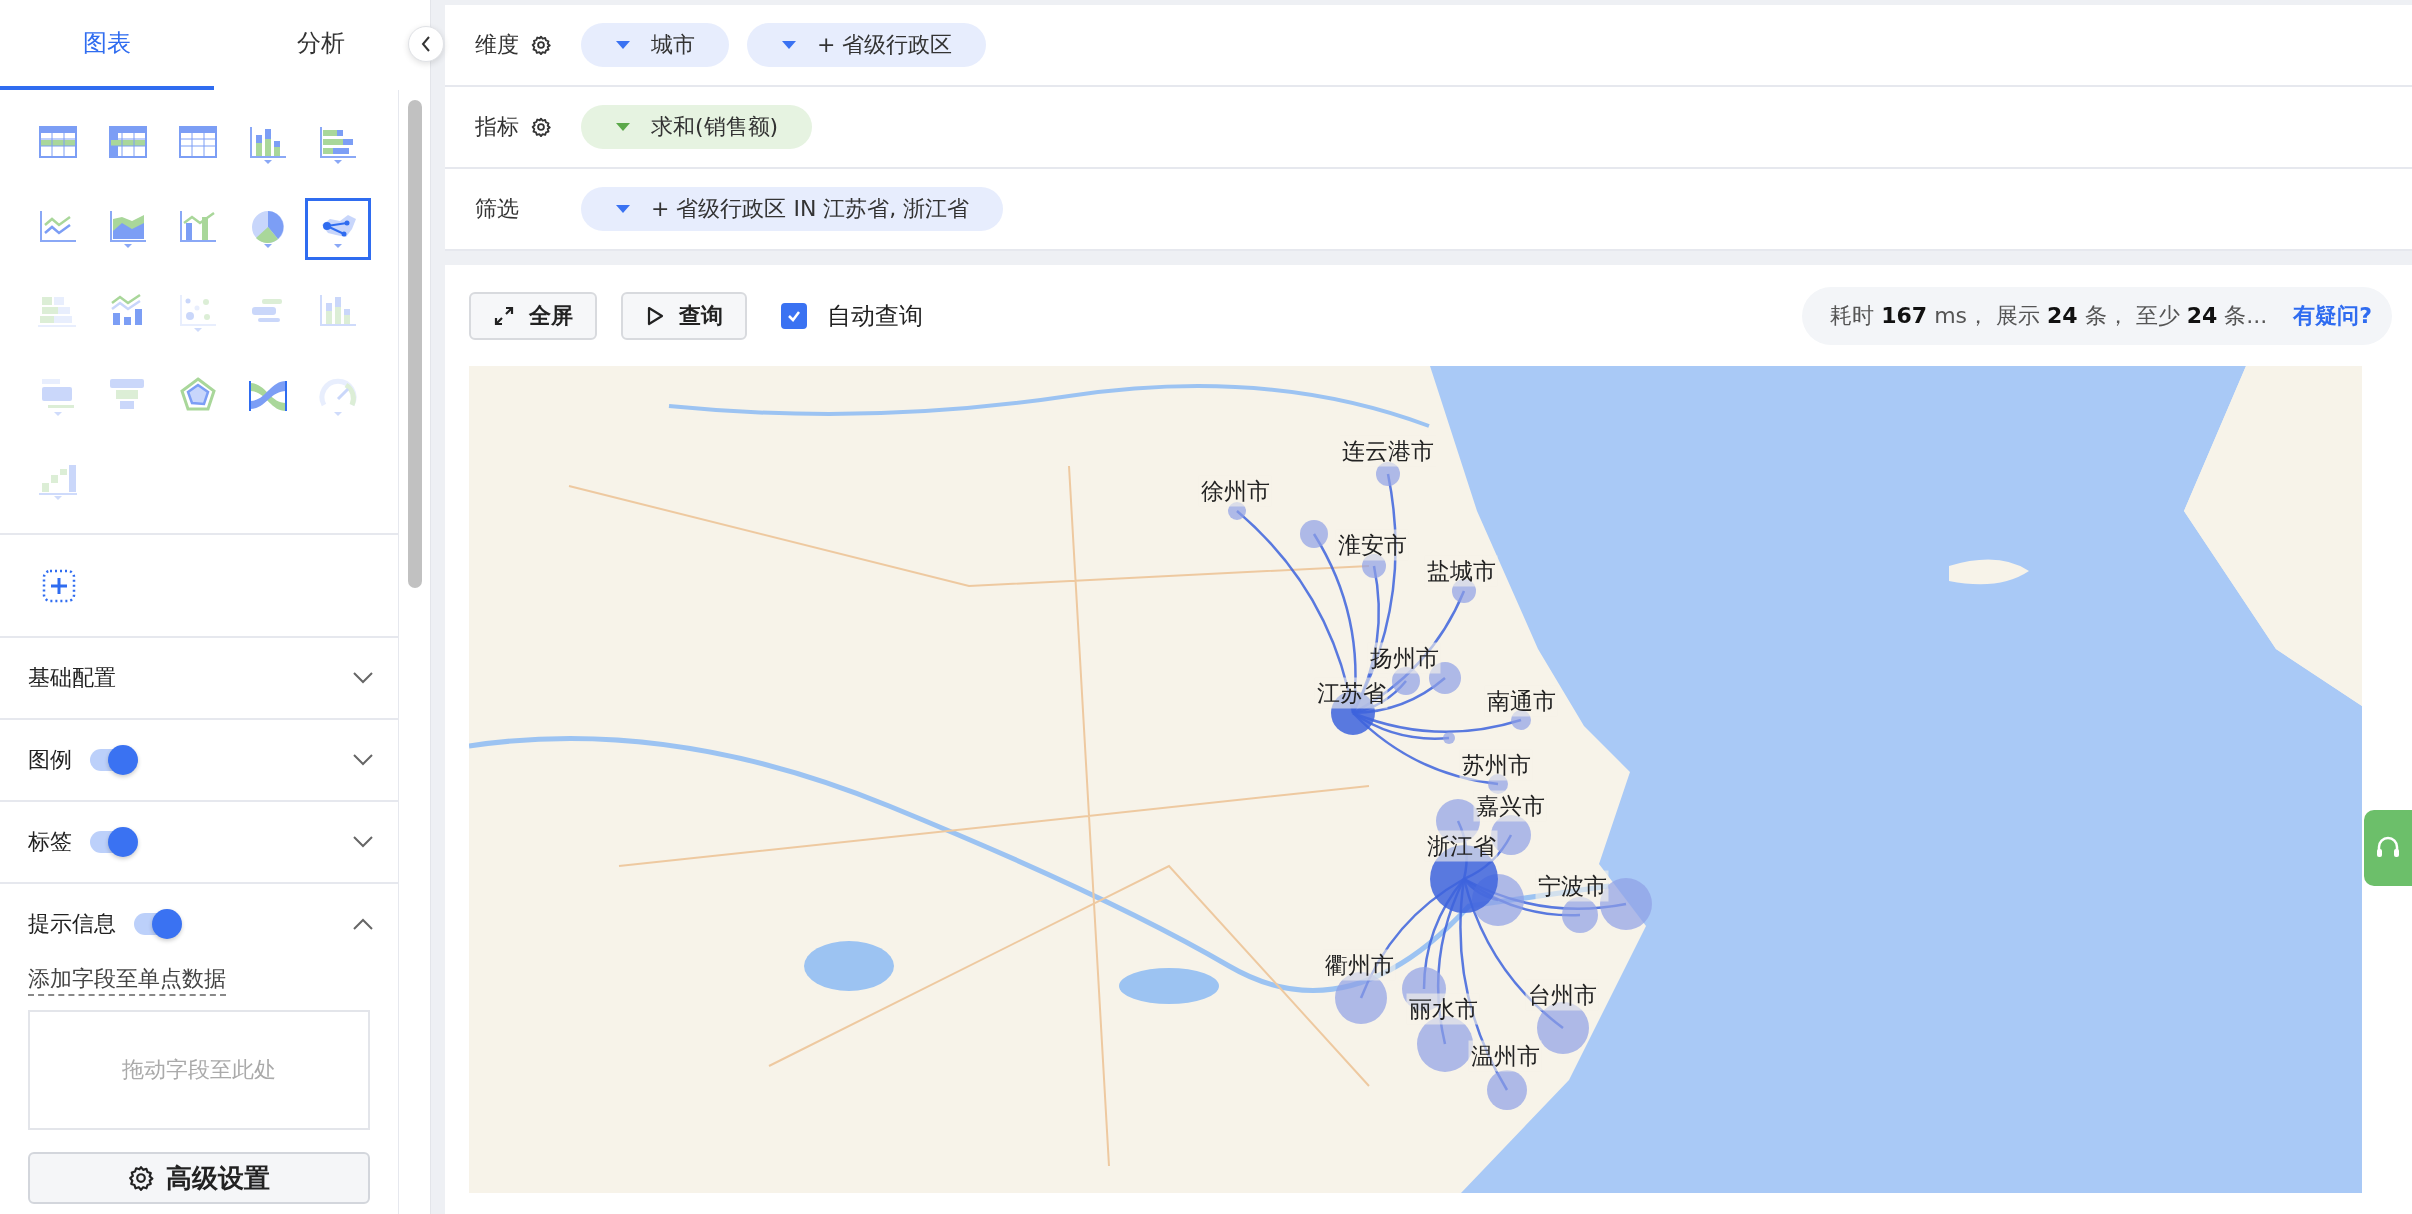  What do you see at coordinates (497, 45) in the screenshot?
I see `shelf-label: 维度` at bounding box center [497, 45].